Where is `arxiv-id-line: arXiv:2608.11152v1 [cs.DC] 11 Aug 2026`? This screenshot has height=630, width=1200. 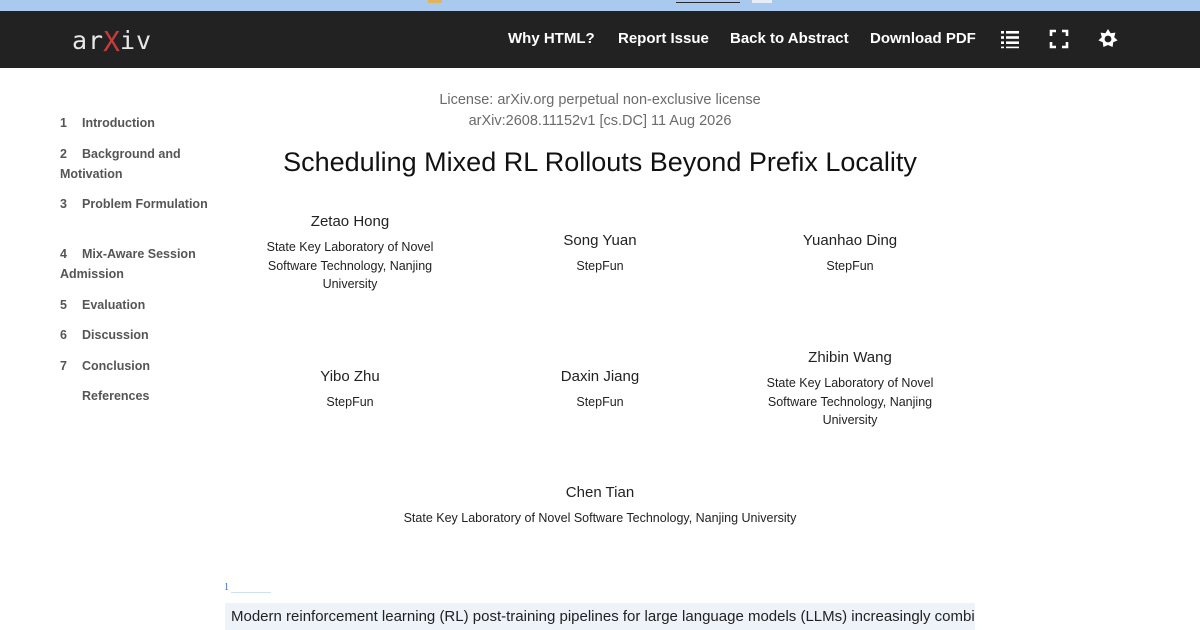 arxiv-id-line: arXiv:2608.11152v1 [cs.DC] 11 Aug 2026 is located at coordinates (600, 121).